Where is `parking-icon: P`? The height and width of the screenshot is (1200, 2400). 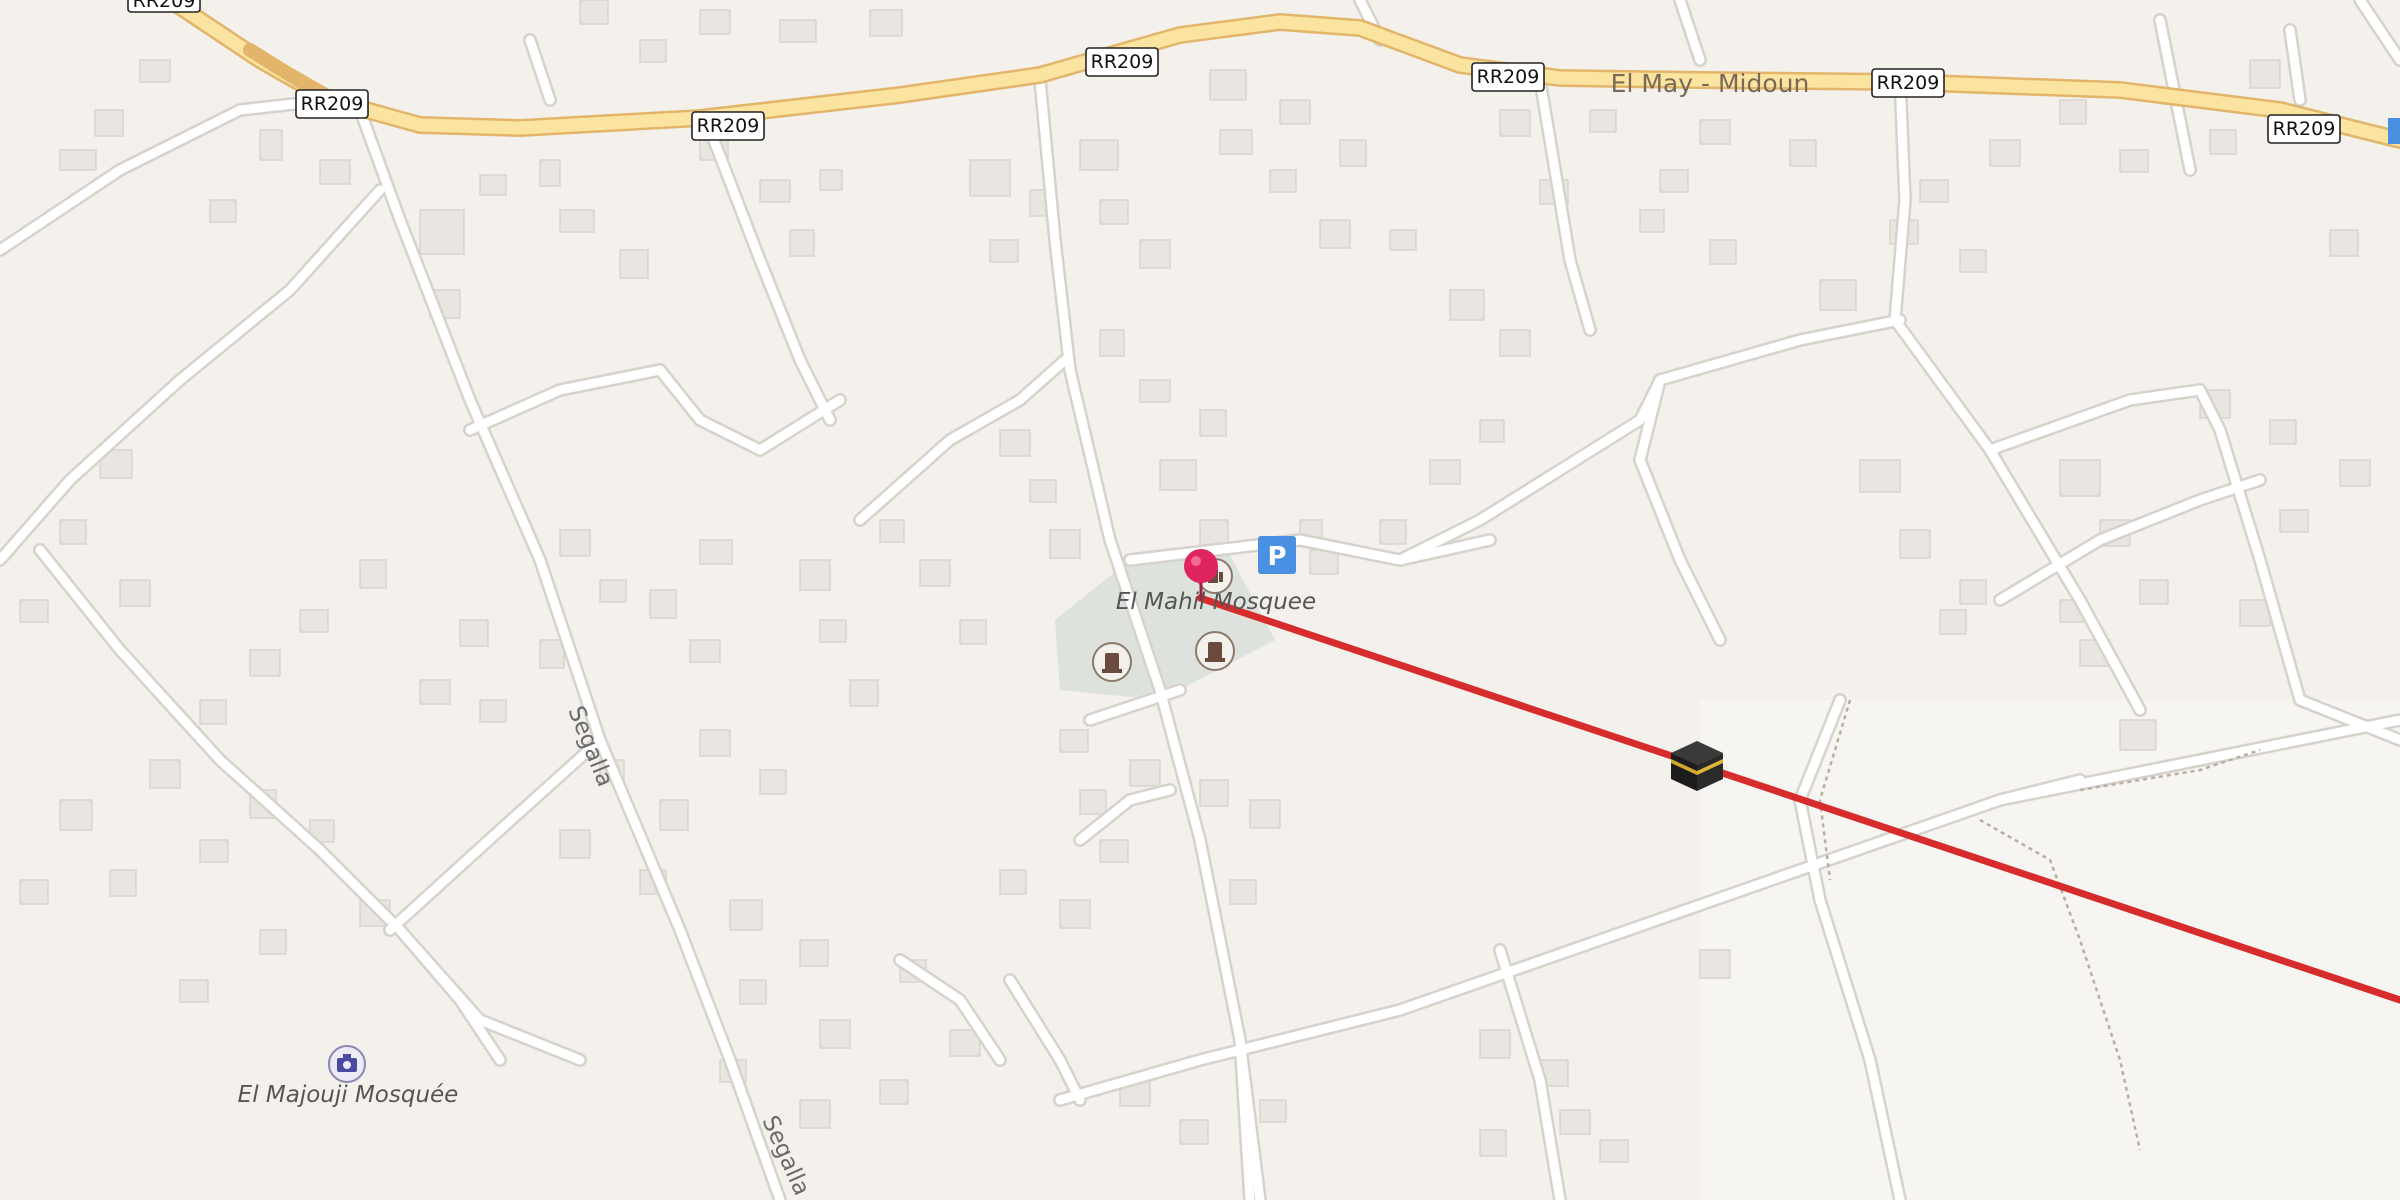 parking-icon: P is located at coordinates (1277, 555).